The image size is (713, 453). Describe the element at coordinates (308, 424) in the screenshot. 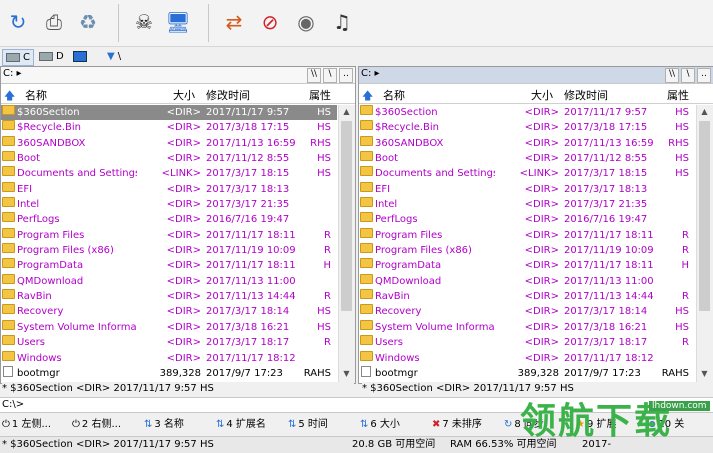

I see `fkey-5-button: ⇅ 5 时间` at that location.